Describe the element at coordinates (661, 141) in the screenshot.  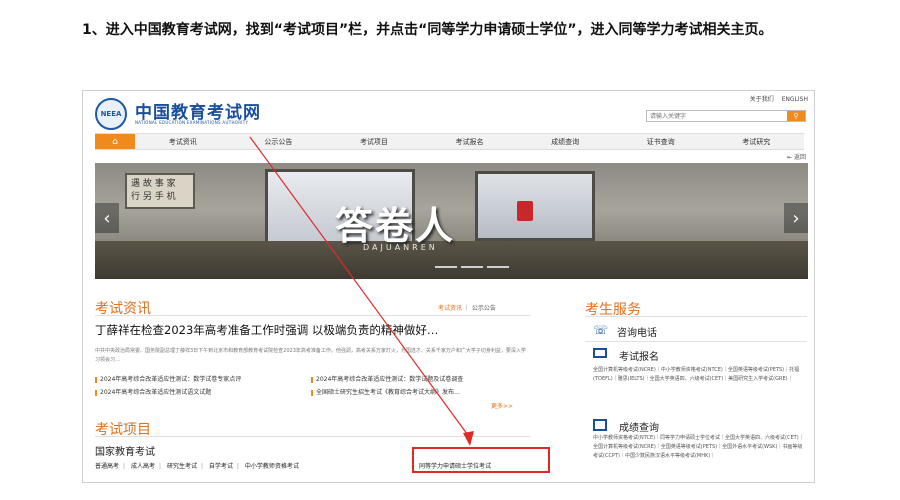
I see `nav-item-certificates: 证书查询` at that location.